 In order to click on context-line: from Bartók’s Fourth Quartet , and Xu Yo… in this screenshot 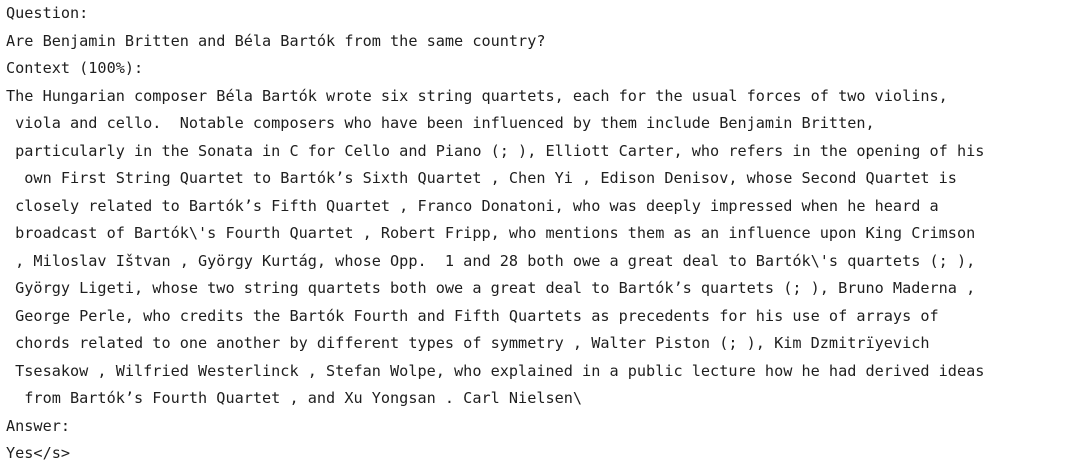, I will do `click(294, 398)`.